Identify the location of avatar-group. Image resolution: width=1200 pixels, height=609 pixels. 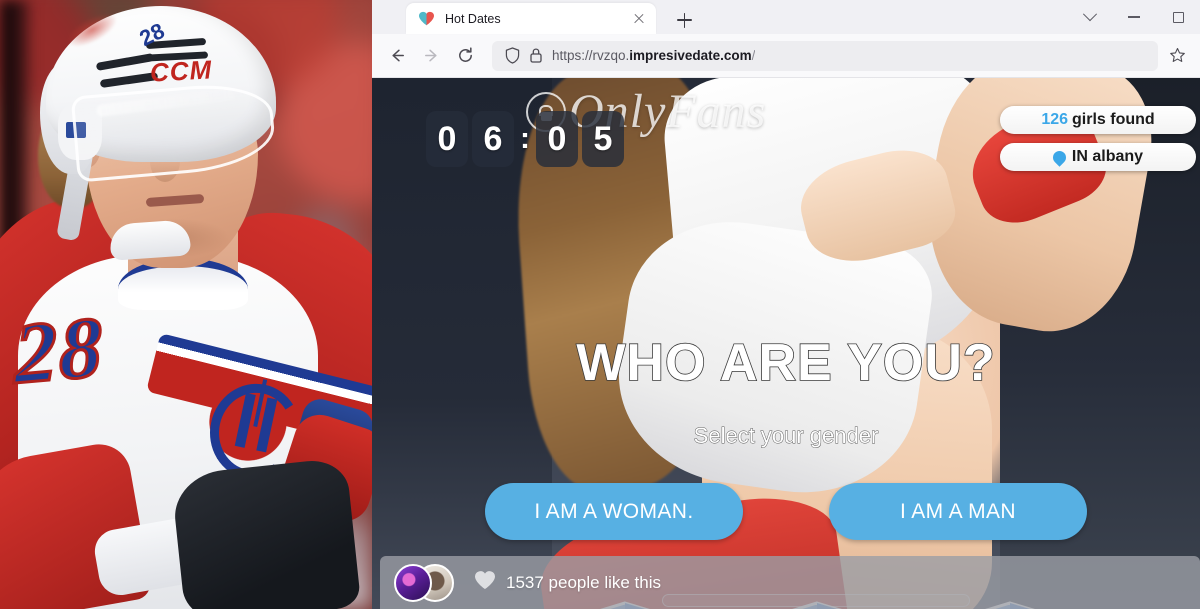
(425, 582).